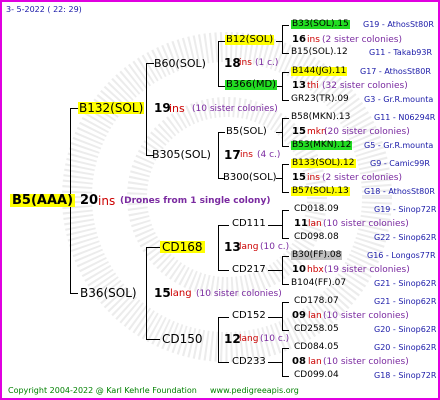 Image resolution: width=440 pixels, height=400 pixels. Describe the element at coordinates (182, 247) in the screenshot. I see `cd168-queen: CD168` at that location.